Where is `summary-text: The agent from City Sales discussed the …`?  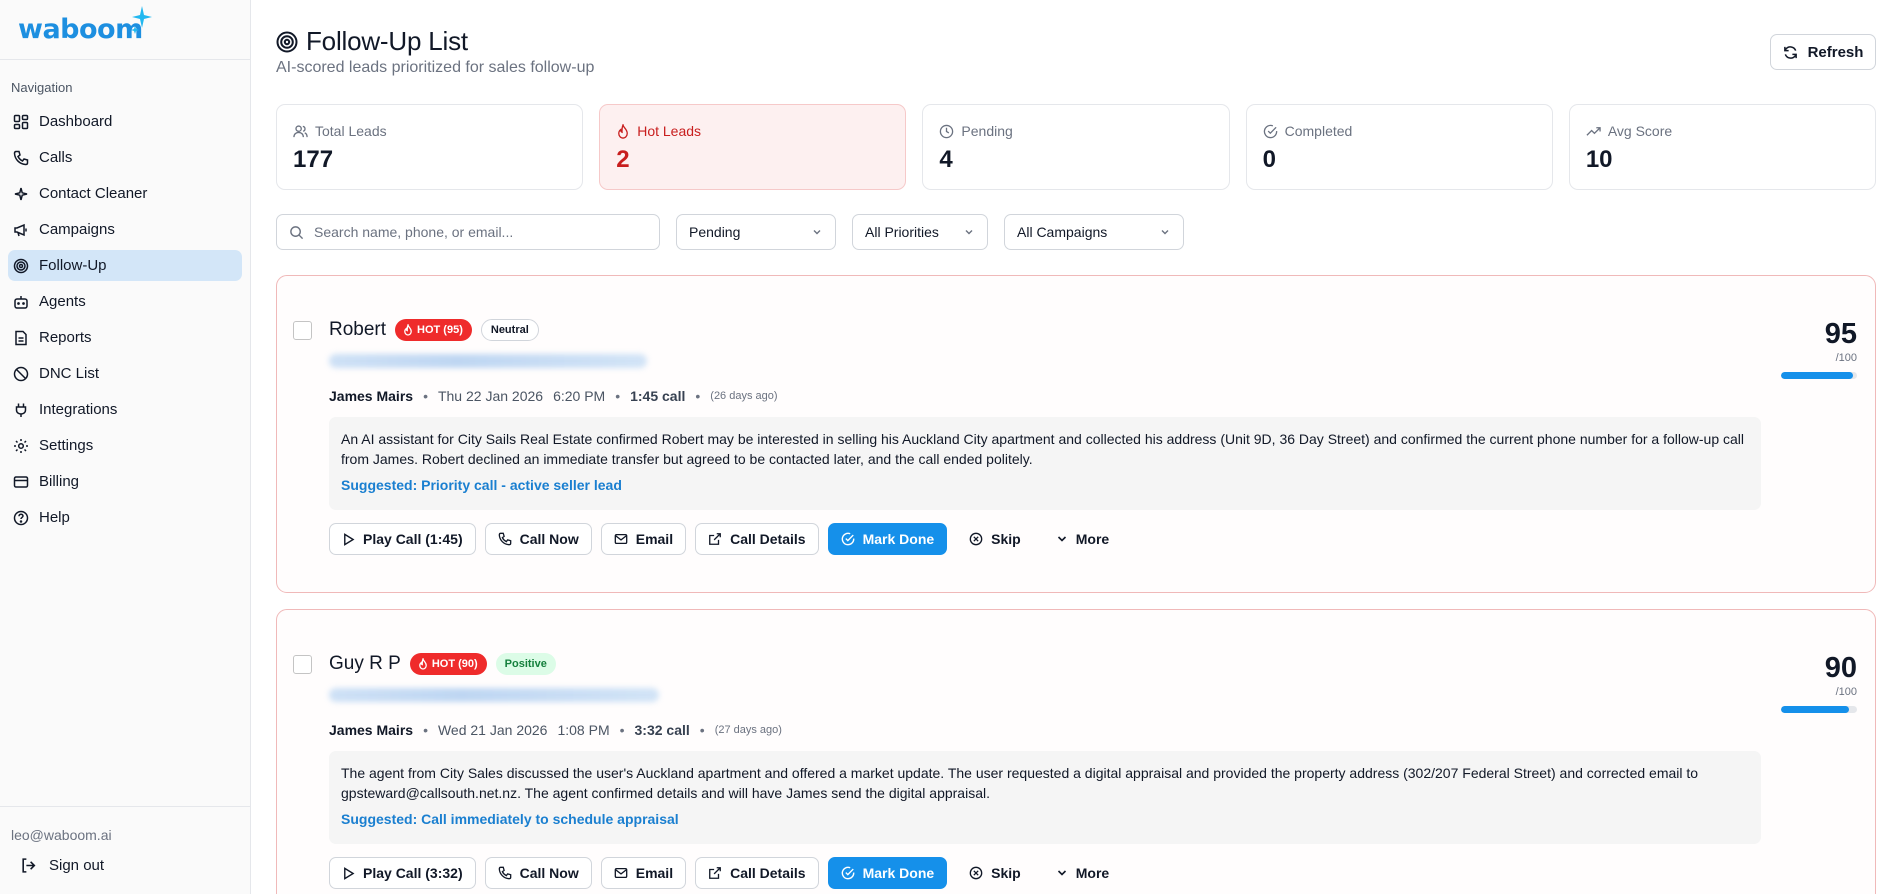
summary-text: The agent from City Sales discussed the … is located at coordinates (1020, 783).